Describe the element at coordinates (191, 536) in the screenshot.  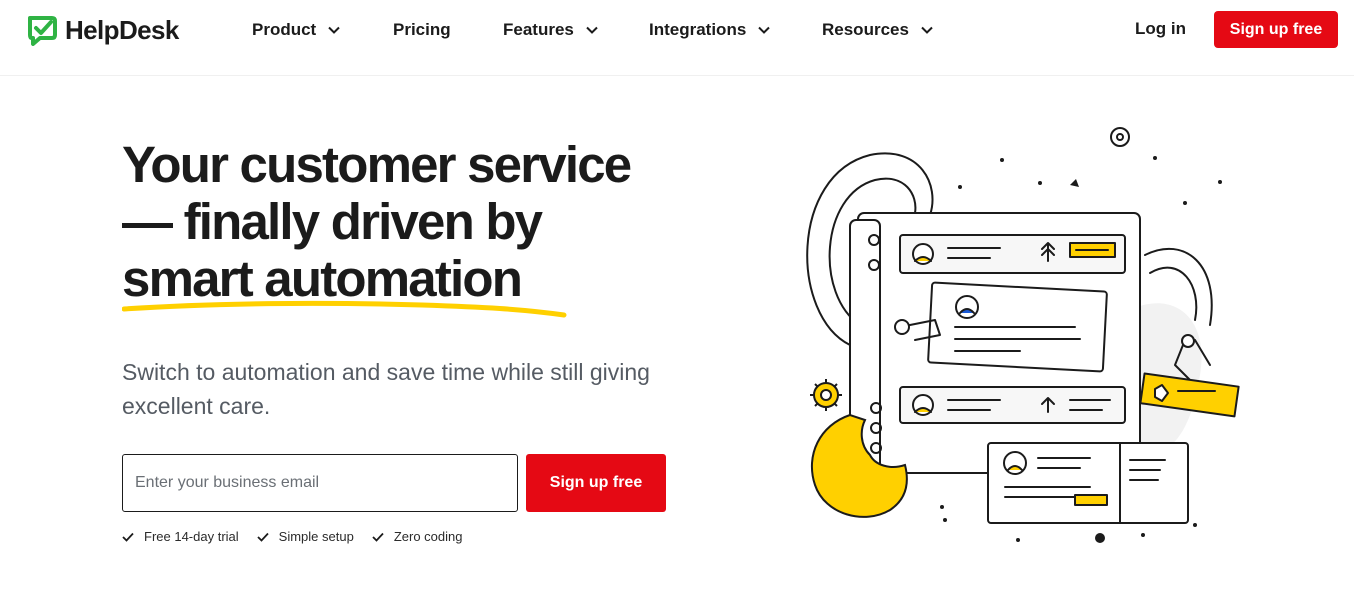
I see `feature-label: Free 14-day trial` at that location.